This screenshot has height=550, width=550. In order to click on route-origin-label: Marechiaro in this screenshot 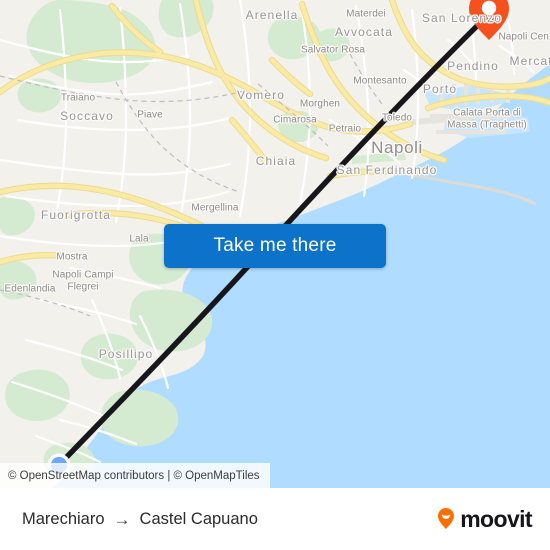, I will do `click(63, 518)`.